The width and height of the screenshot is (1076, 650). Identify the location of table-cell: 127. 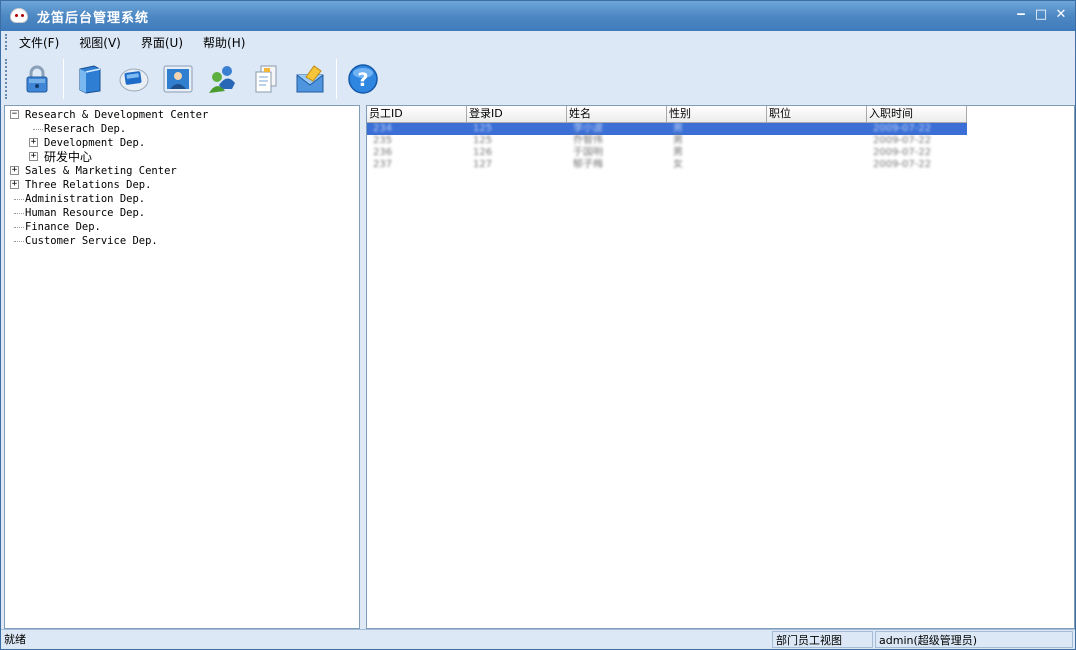
(483, 164).